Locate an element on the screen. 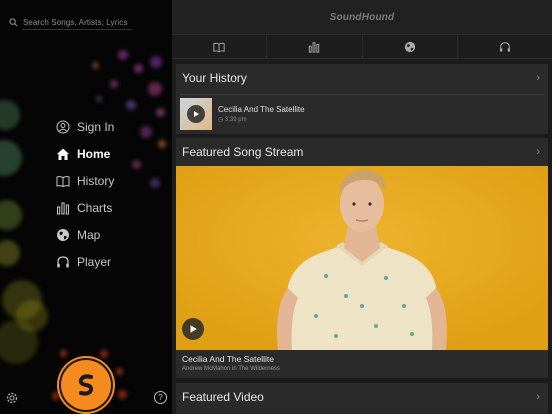 This screenshot has width=552, height=414. sidebar-item-charts: Charts is located at coordinates (84, 207).